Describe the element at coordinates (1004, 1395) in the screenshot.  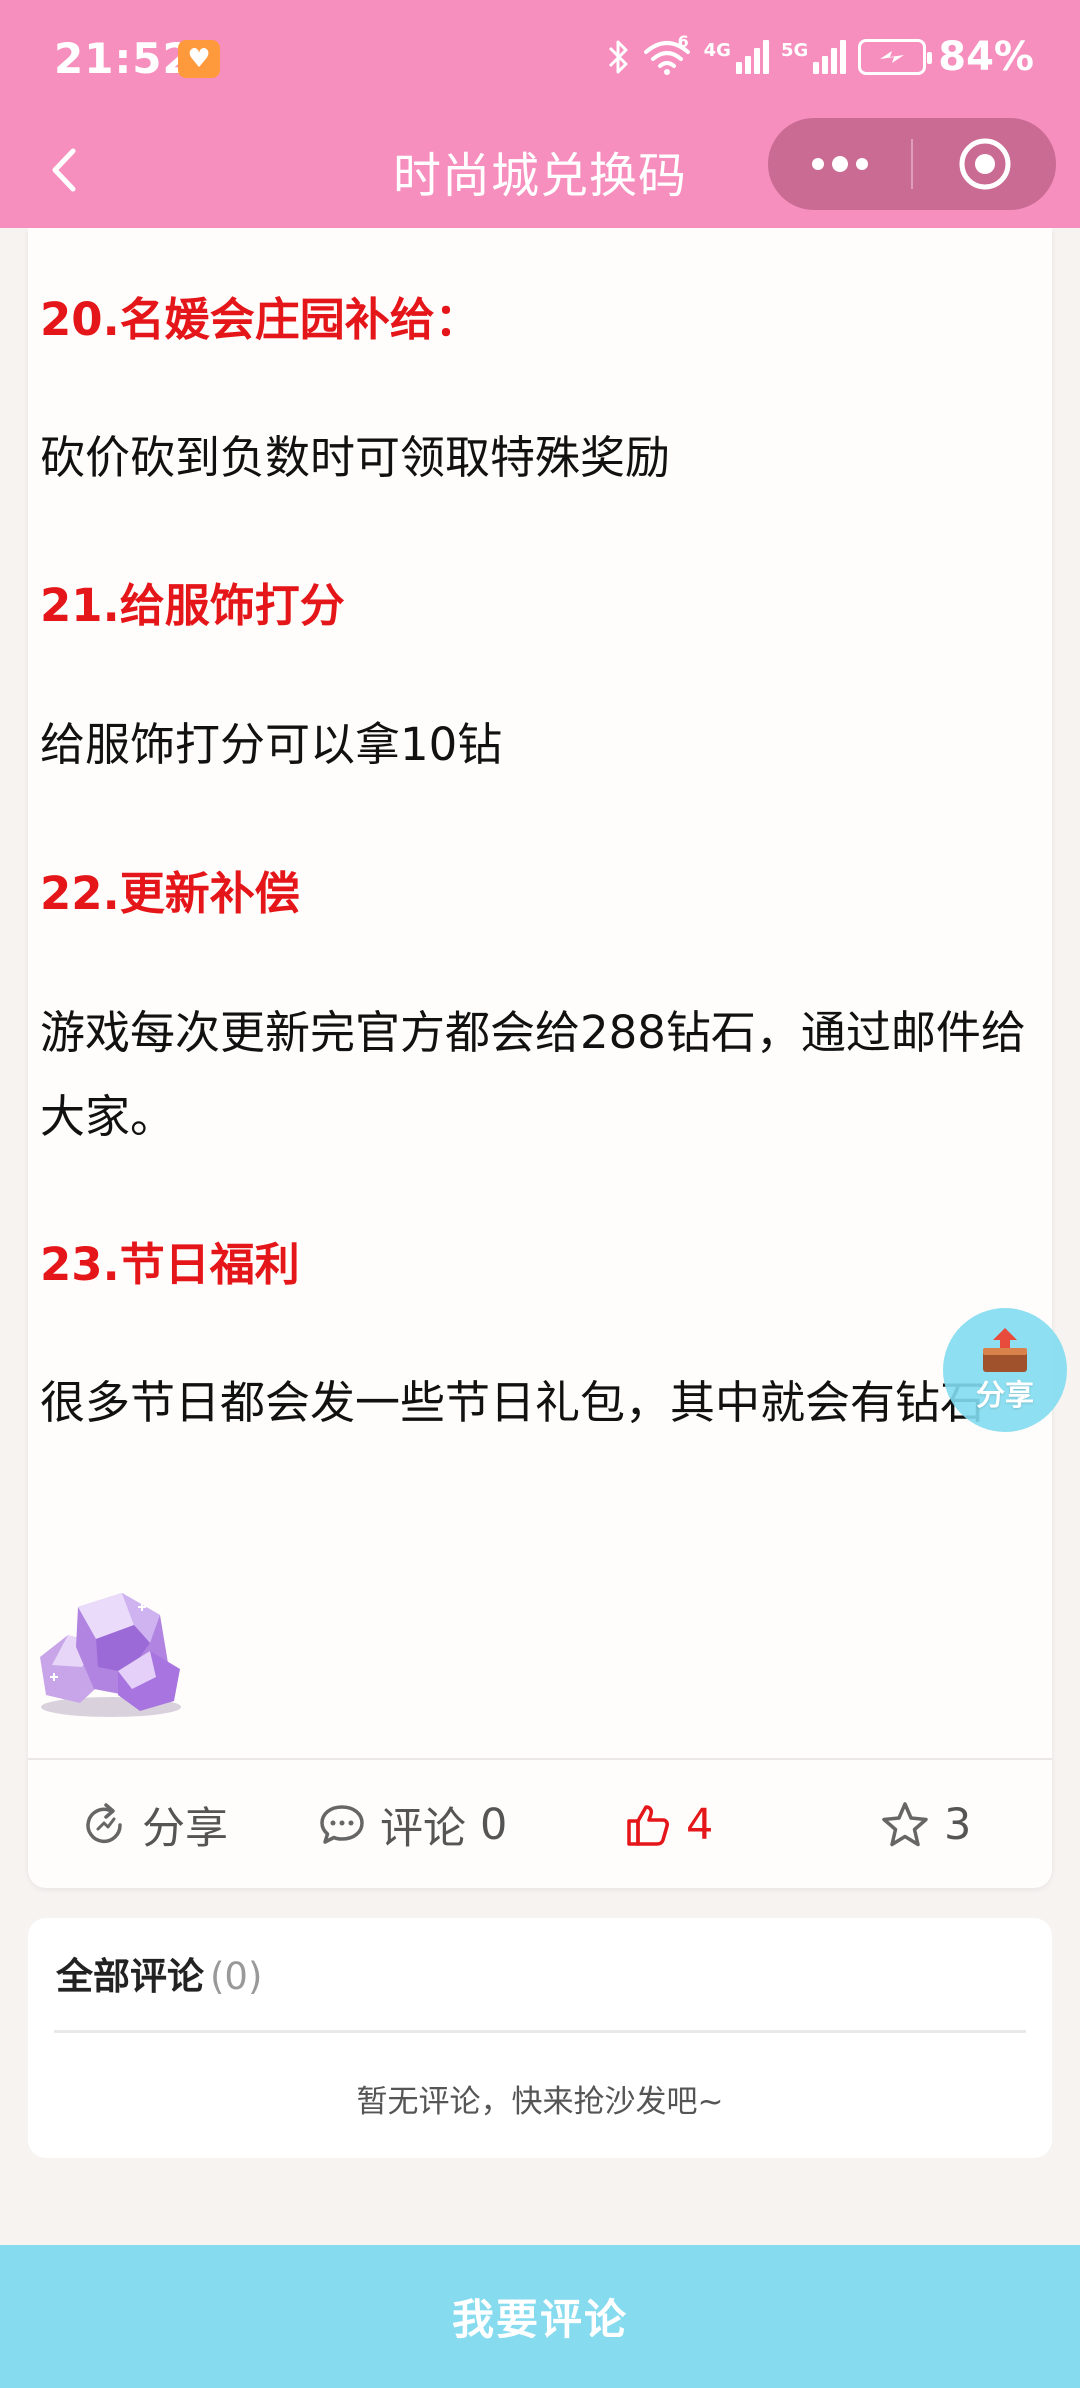
I see `floating-share-label: 分享` at that location.